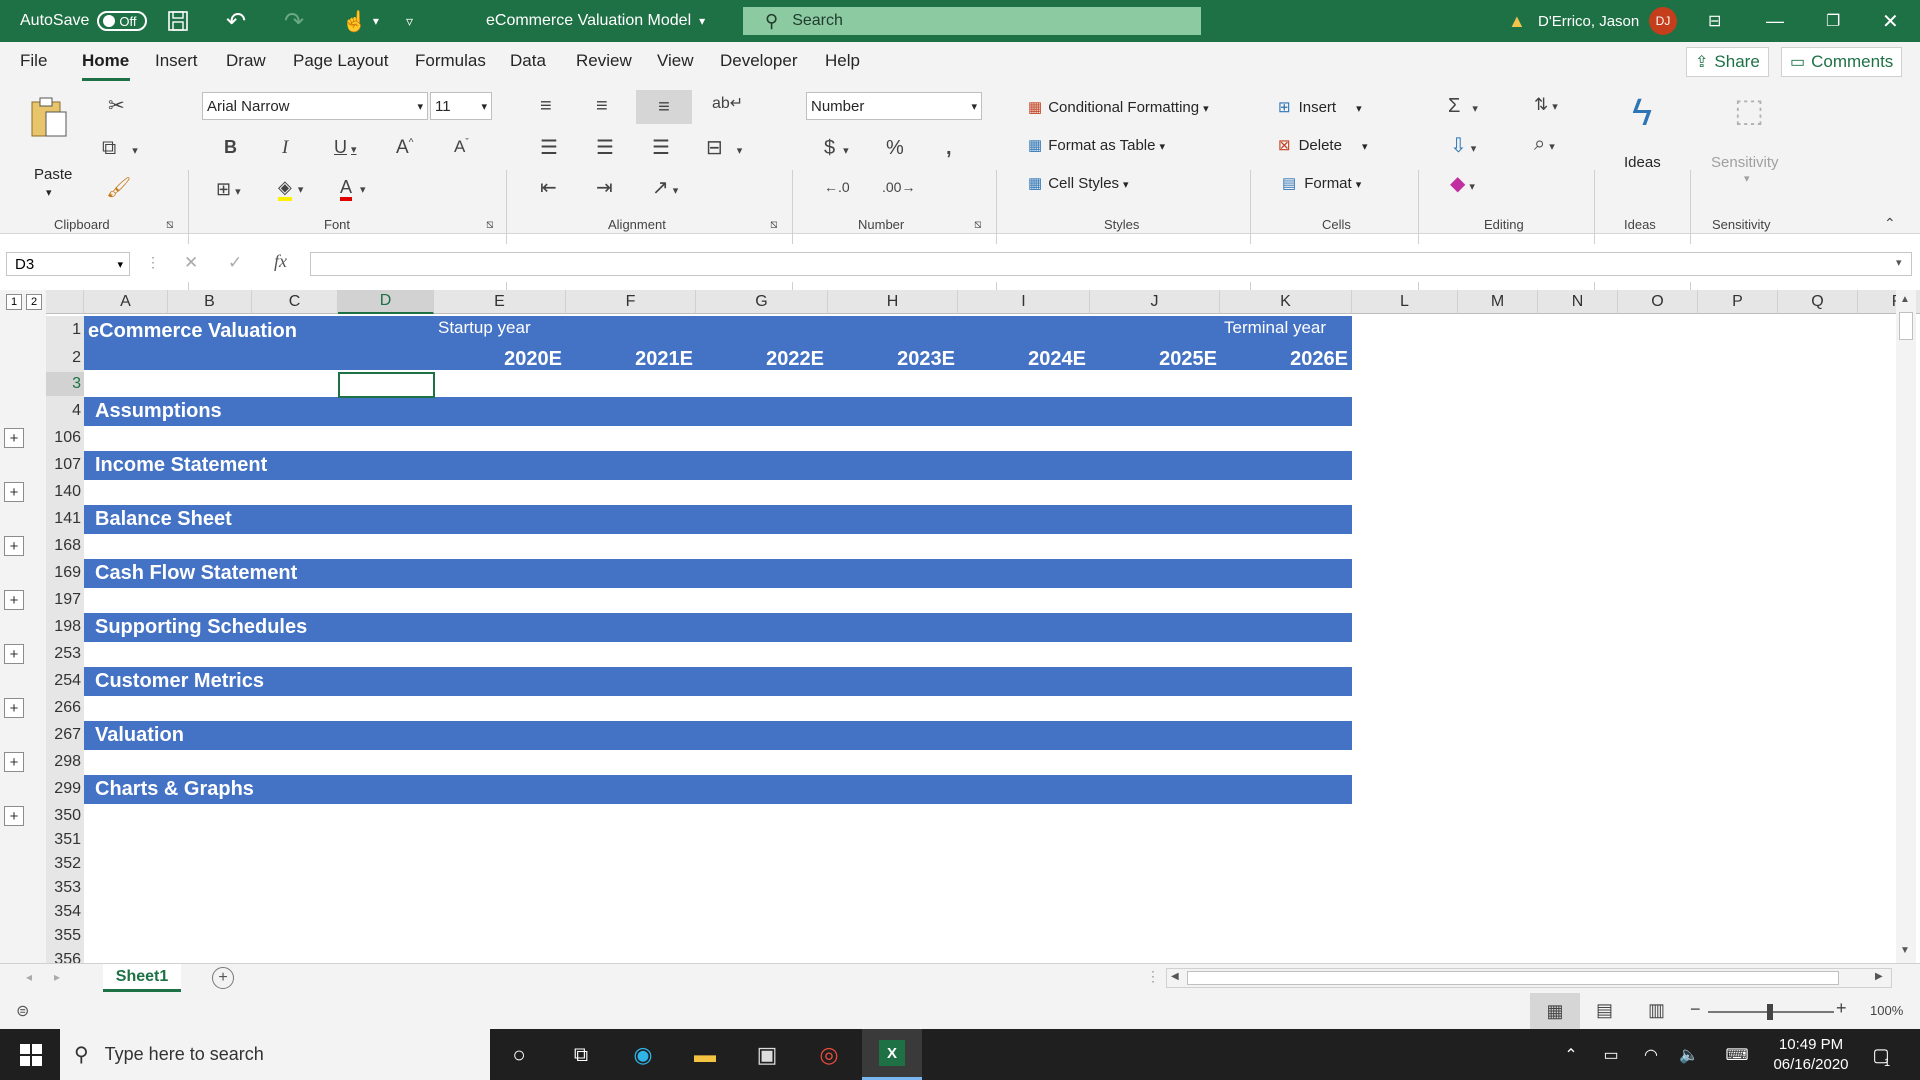  Describe the element at coordinates (65, 840) in the screenshot. I see `row-header: 351` at that location.